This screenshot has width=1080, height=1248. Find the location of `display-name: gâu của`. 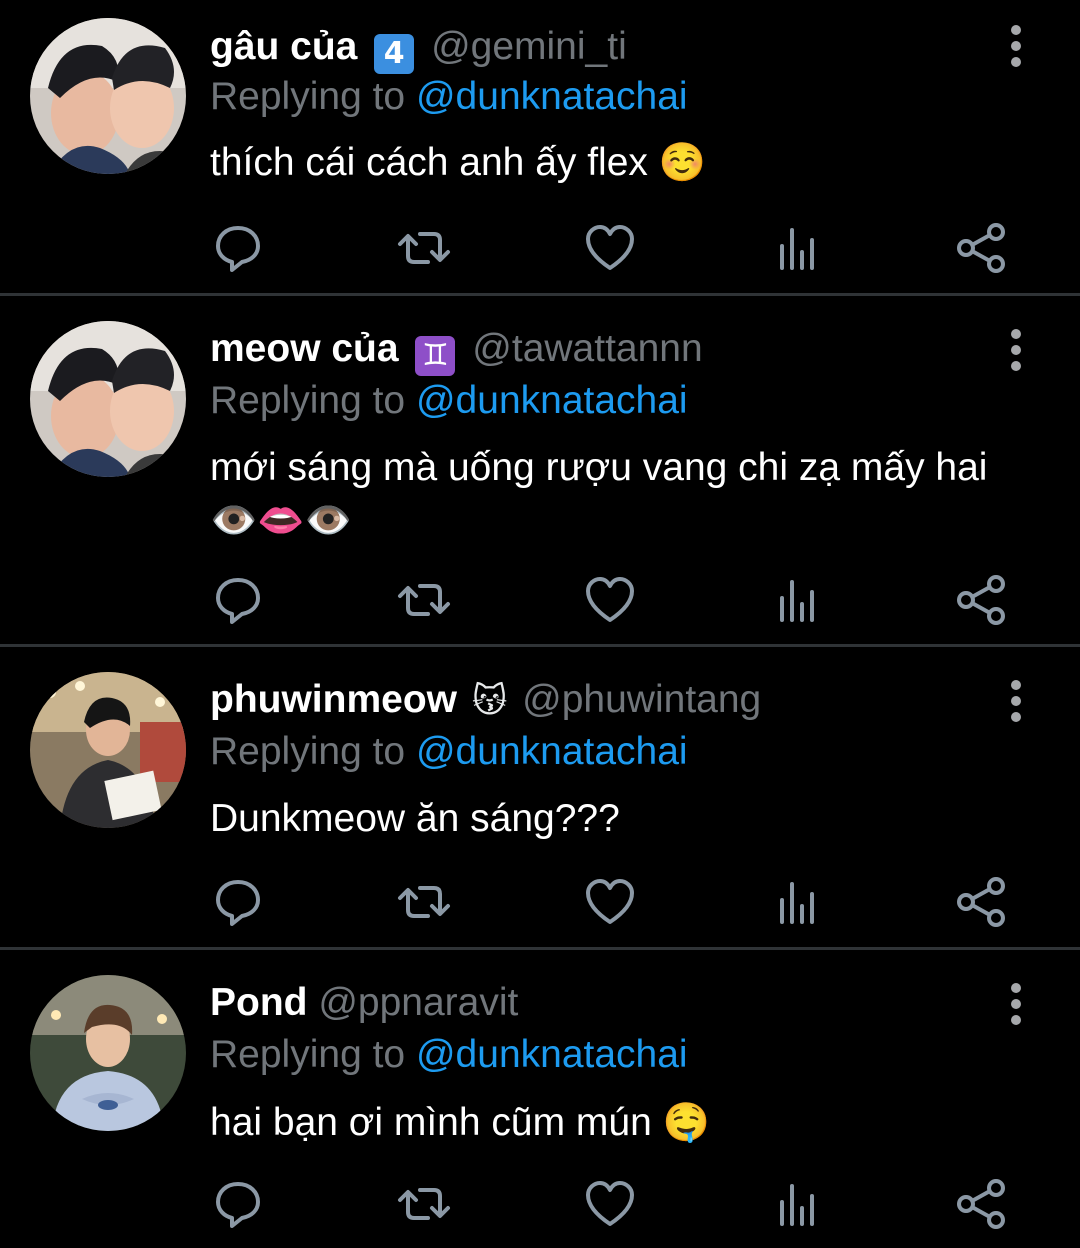

display-name: gâu của is located at coordinates (283, 46).